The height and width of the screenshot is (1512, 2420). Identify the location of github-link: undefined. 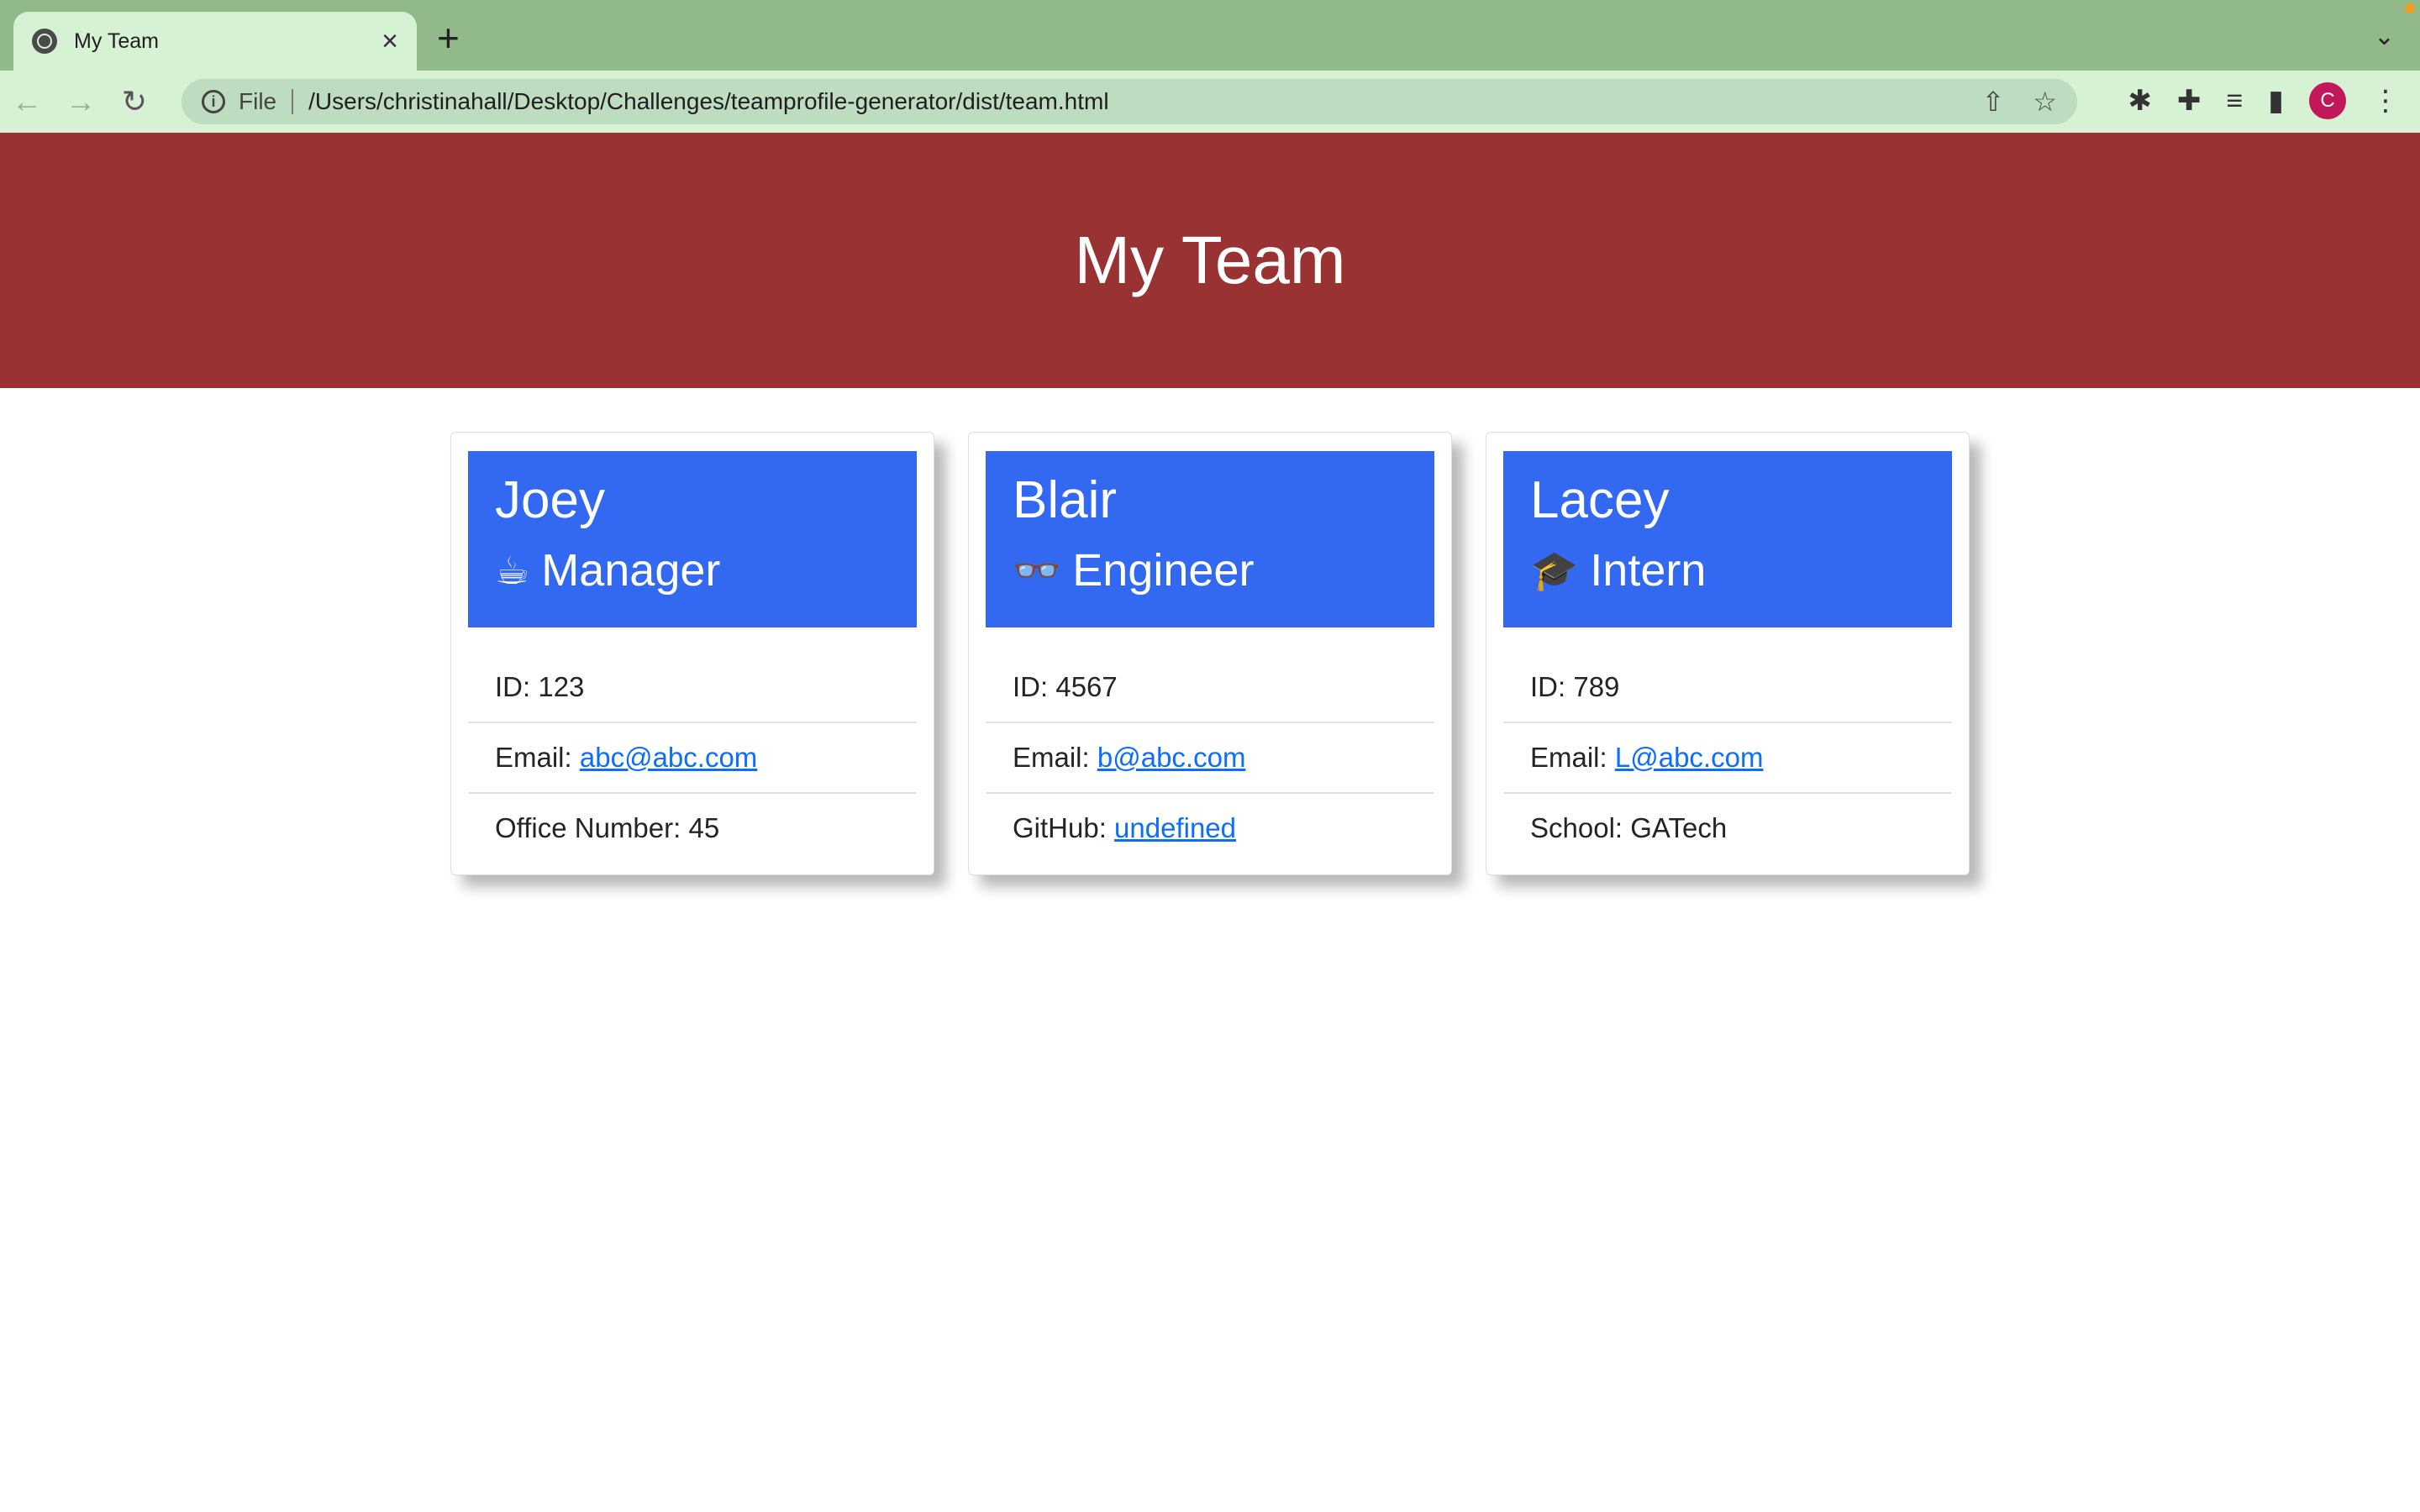
(1175, 827).